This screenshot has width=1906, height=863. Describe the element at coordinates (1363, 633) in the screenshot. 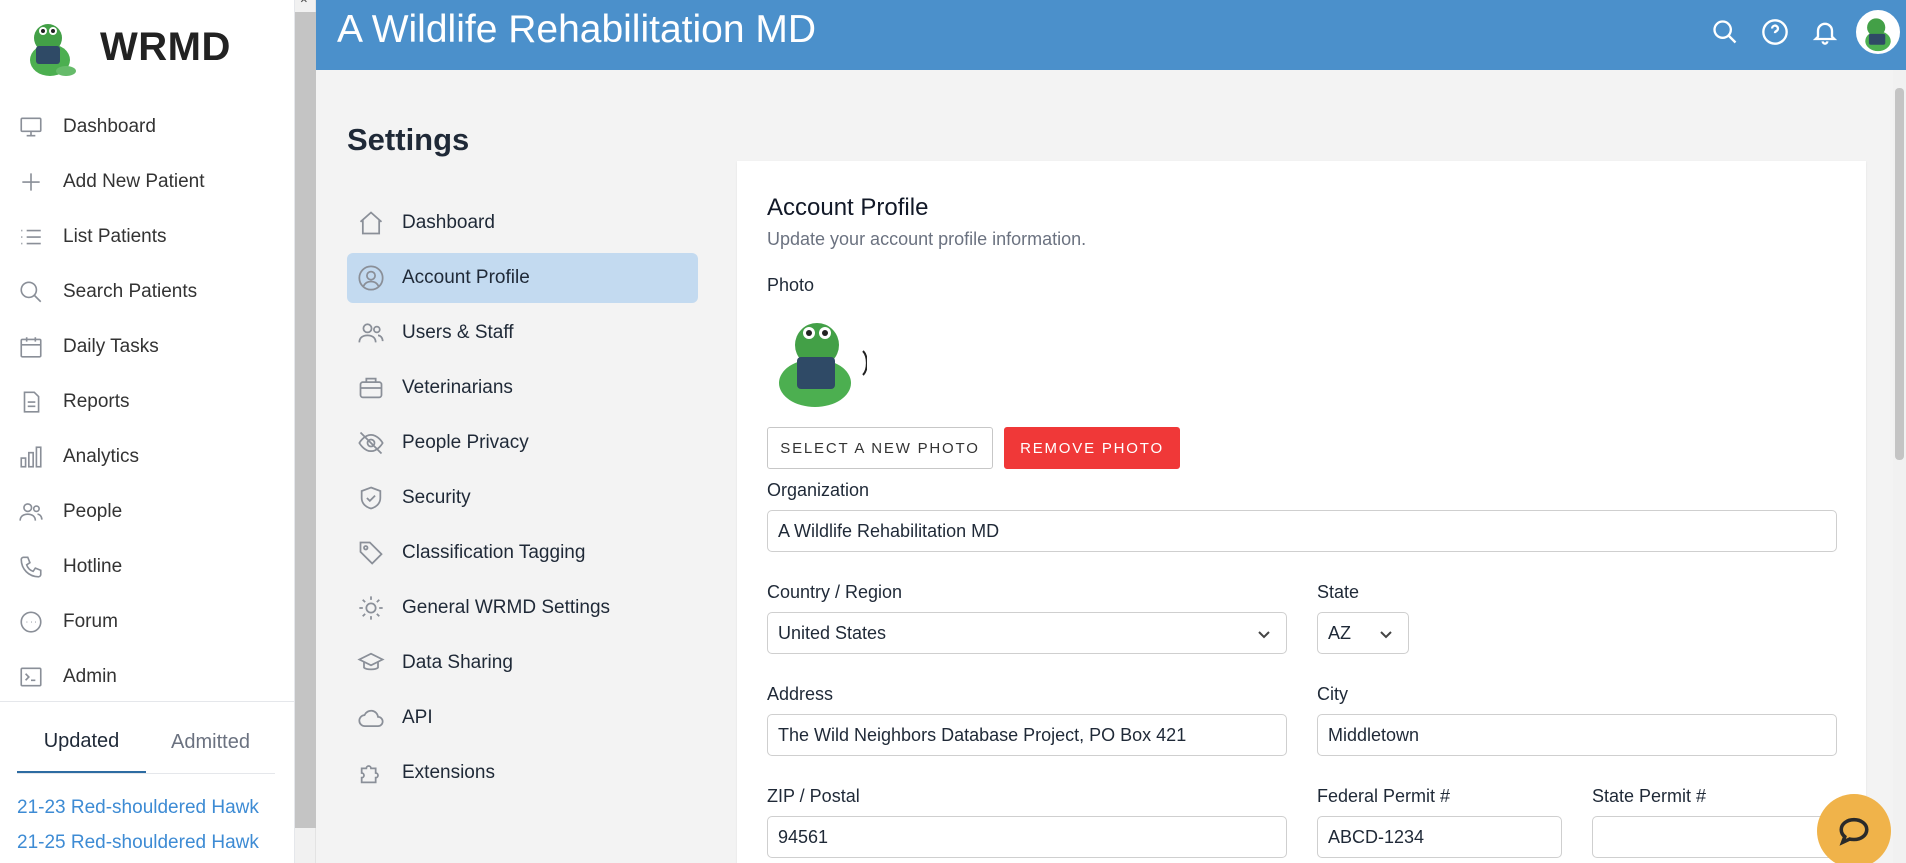

I see `state-select: AZ` at that location.